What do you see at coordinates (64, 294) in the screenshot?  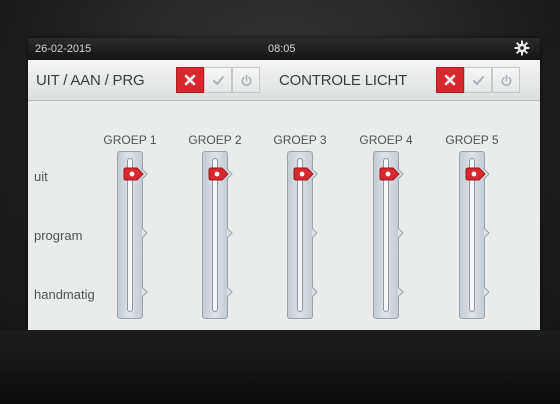 I see `row-label-handmatig: handmatig` at bounding box center [64, 294].